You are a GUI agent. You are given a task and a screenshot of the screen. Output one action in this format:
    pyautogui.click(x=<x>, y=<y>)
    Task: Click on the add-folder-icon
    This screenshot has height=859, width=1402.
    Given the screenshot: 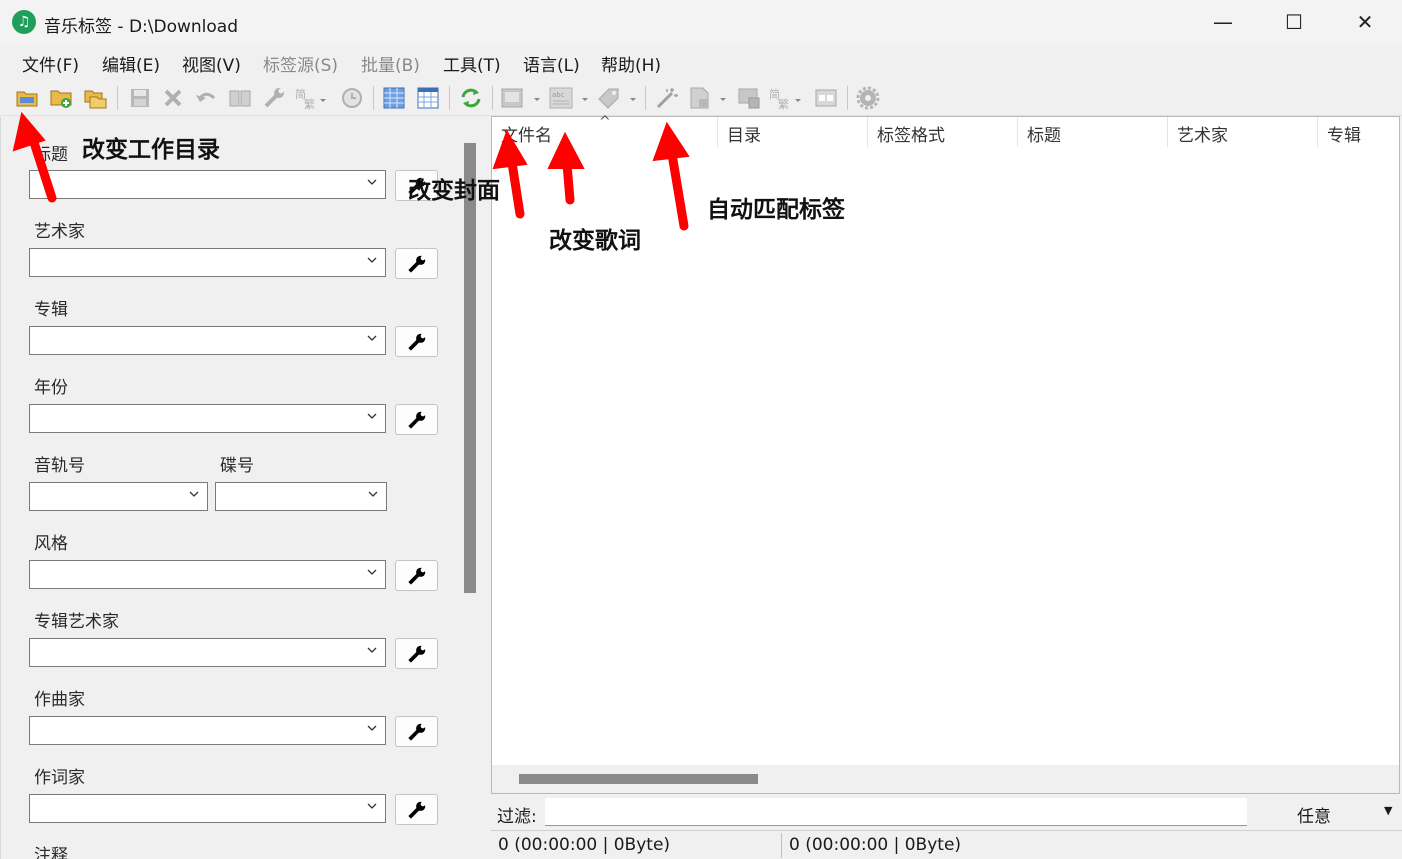 What is the action you would take?
    pyautogui.click(x=61, y=98)
    